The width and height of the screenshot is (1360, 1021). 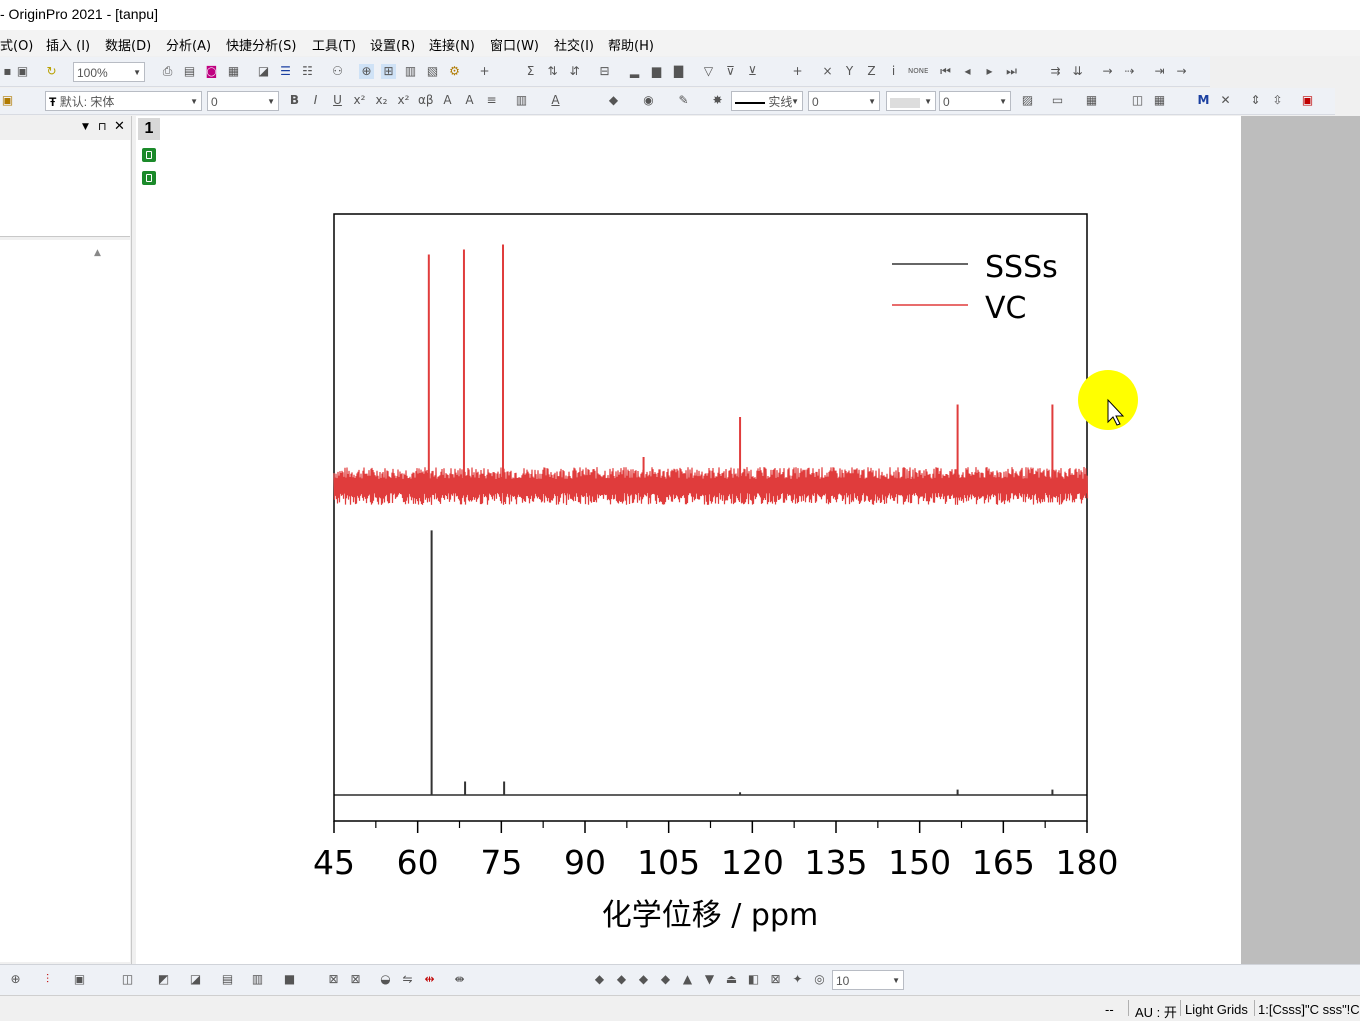 What do you see at coordinates (355, 979) in the screenshot?
I see `scale-icon: ⊠` at bounding box center [355, 979].